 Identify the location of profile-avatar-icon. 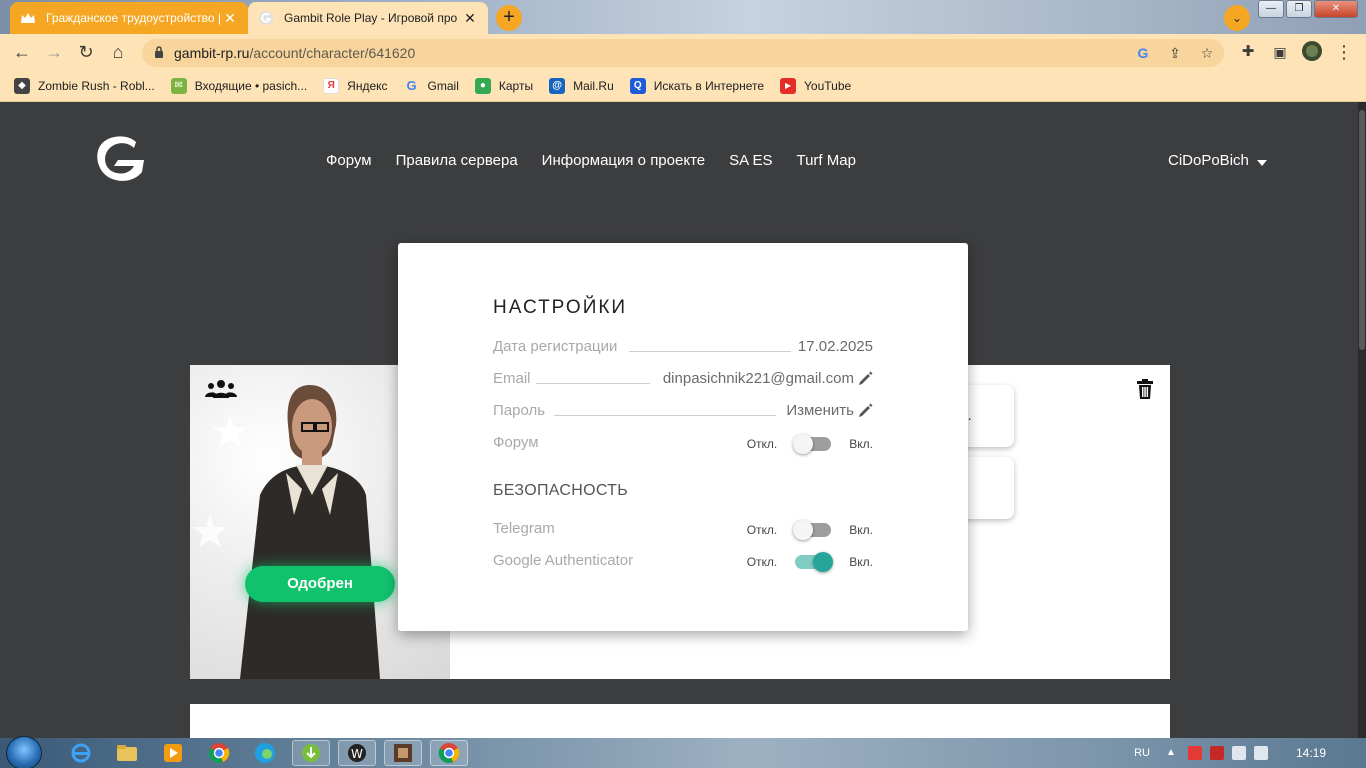
(1312, 52).